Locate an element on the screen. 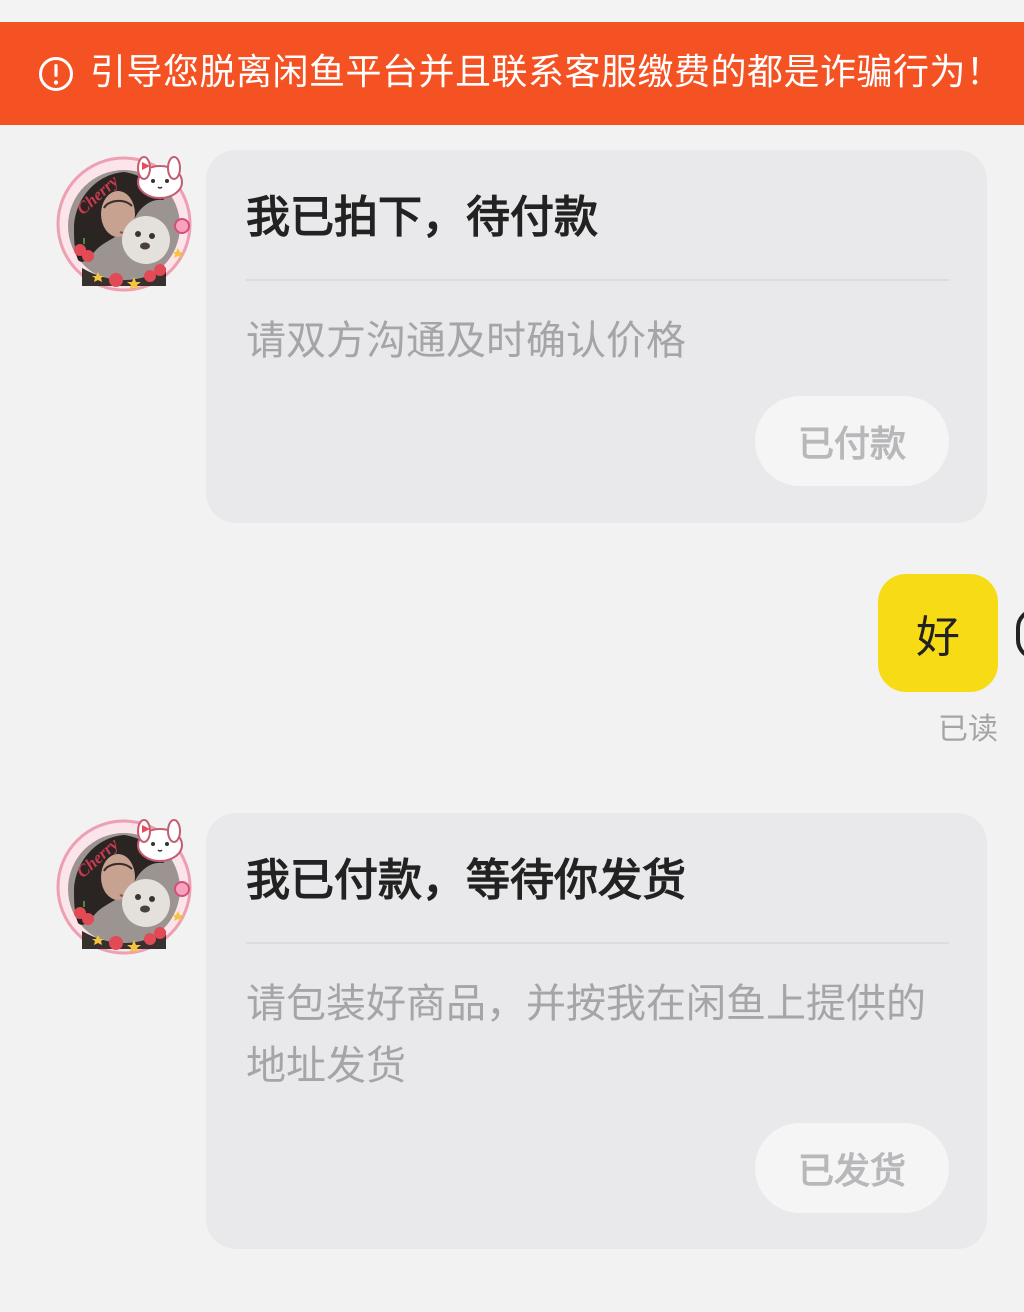  card-description: 请包装好商品，并按我在闲鱼上提供的地址发货 is located at coordinates (586, 1035).